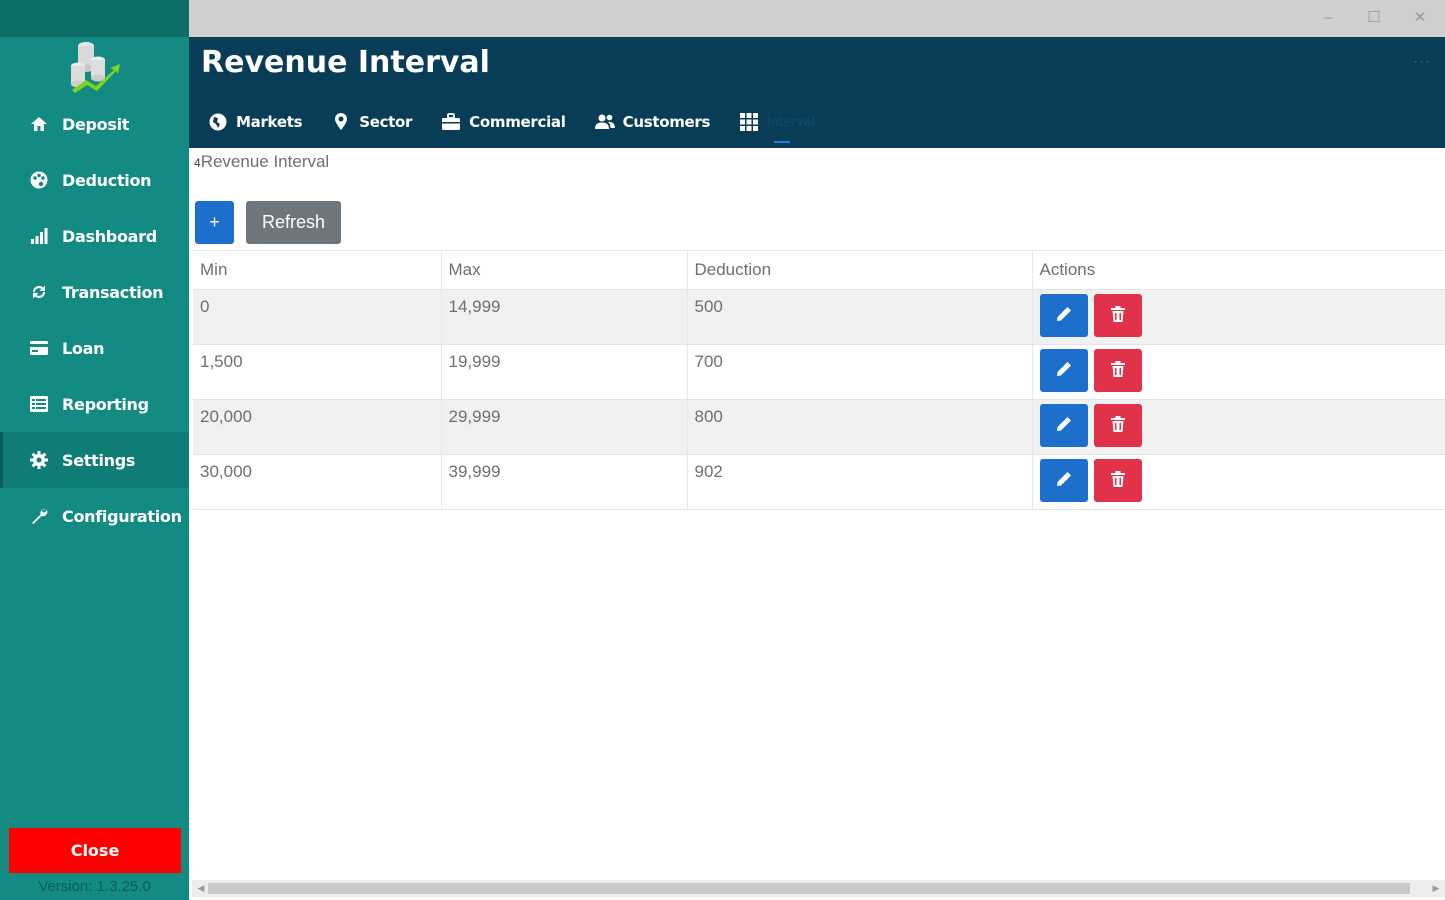 The height and width of the screenshot is (900, 1445). Describe the element at coordinates (859, 427) in the screenshot. I see `cell-deduction: 800` at that location.